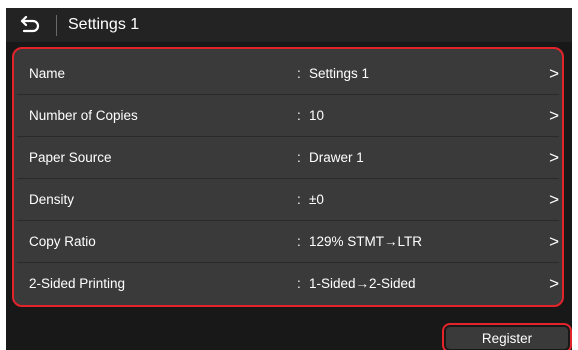  I want to click on setting-row-name: Name : Settings 1 >, so click(288, 74).